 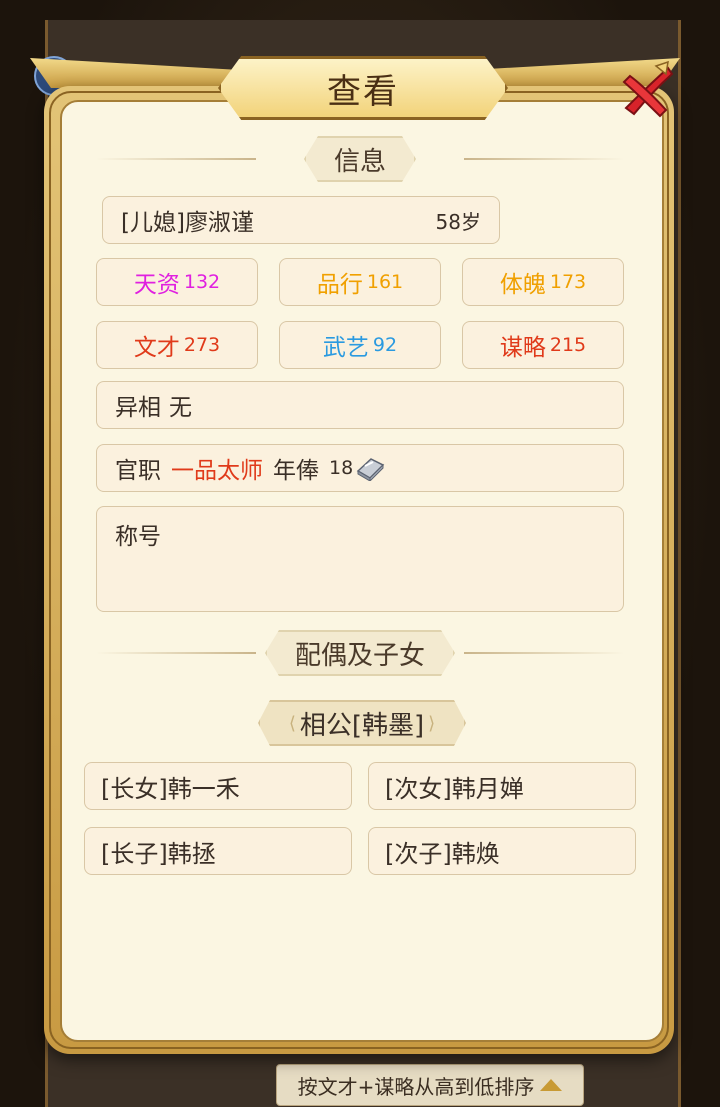 I want to click on stat-box: 文才 273, so click(x=177, y=345).